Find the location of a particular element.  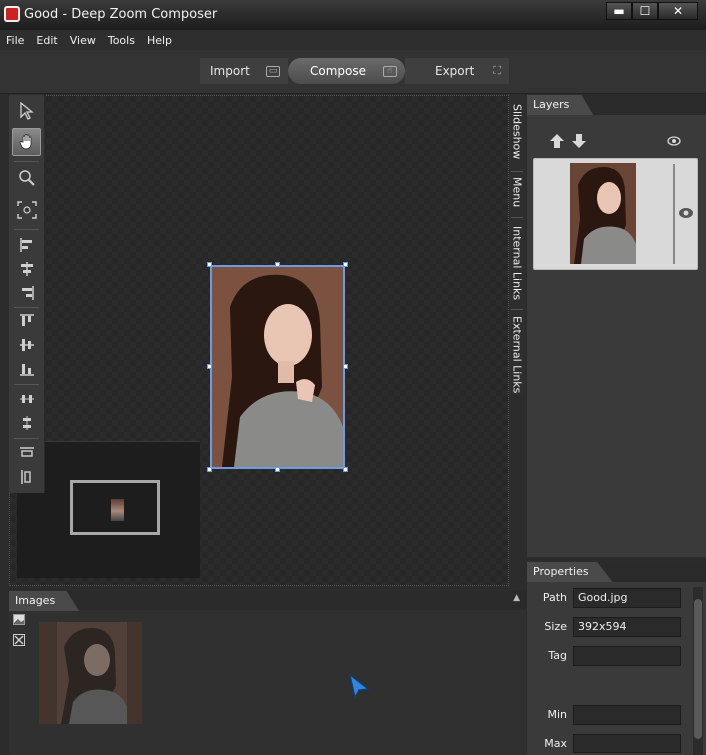

export-mode-label: Export is located at coordinates (455, 71).